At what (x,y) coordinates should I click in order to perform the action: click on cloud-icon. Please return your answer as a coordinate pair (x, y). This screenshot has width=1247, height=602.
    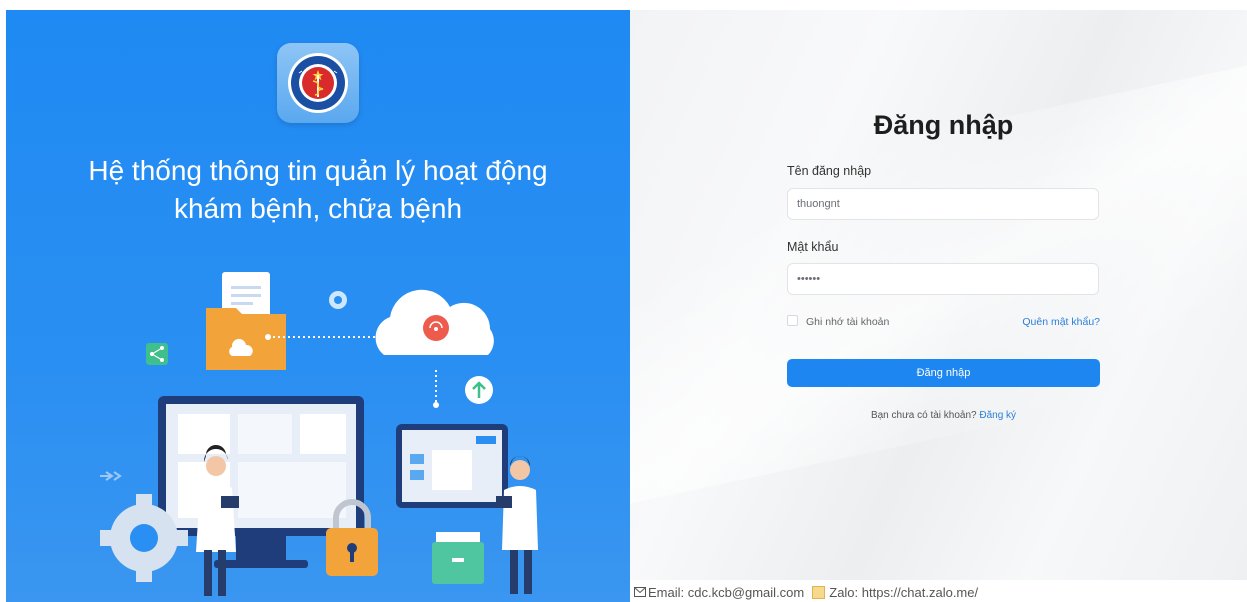
    Looking at the image, I should click on (434, 322).